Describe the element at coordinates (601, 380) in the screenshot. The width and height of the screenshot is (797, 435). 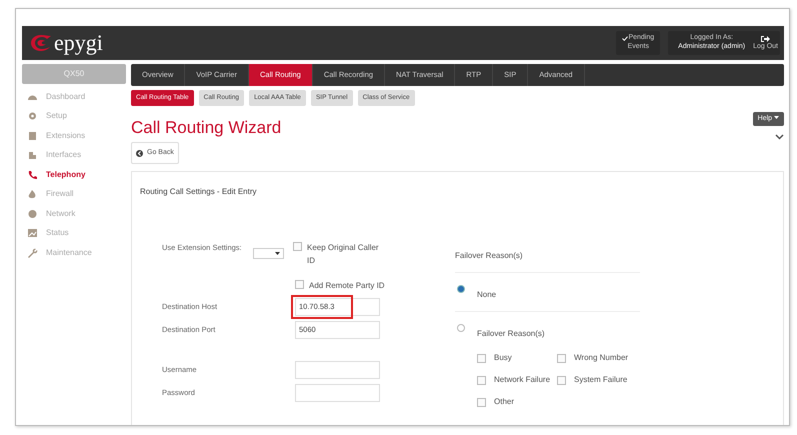
I see `checkbox-label: System Failure` at that location.